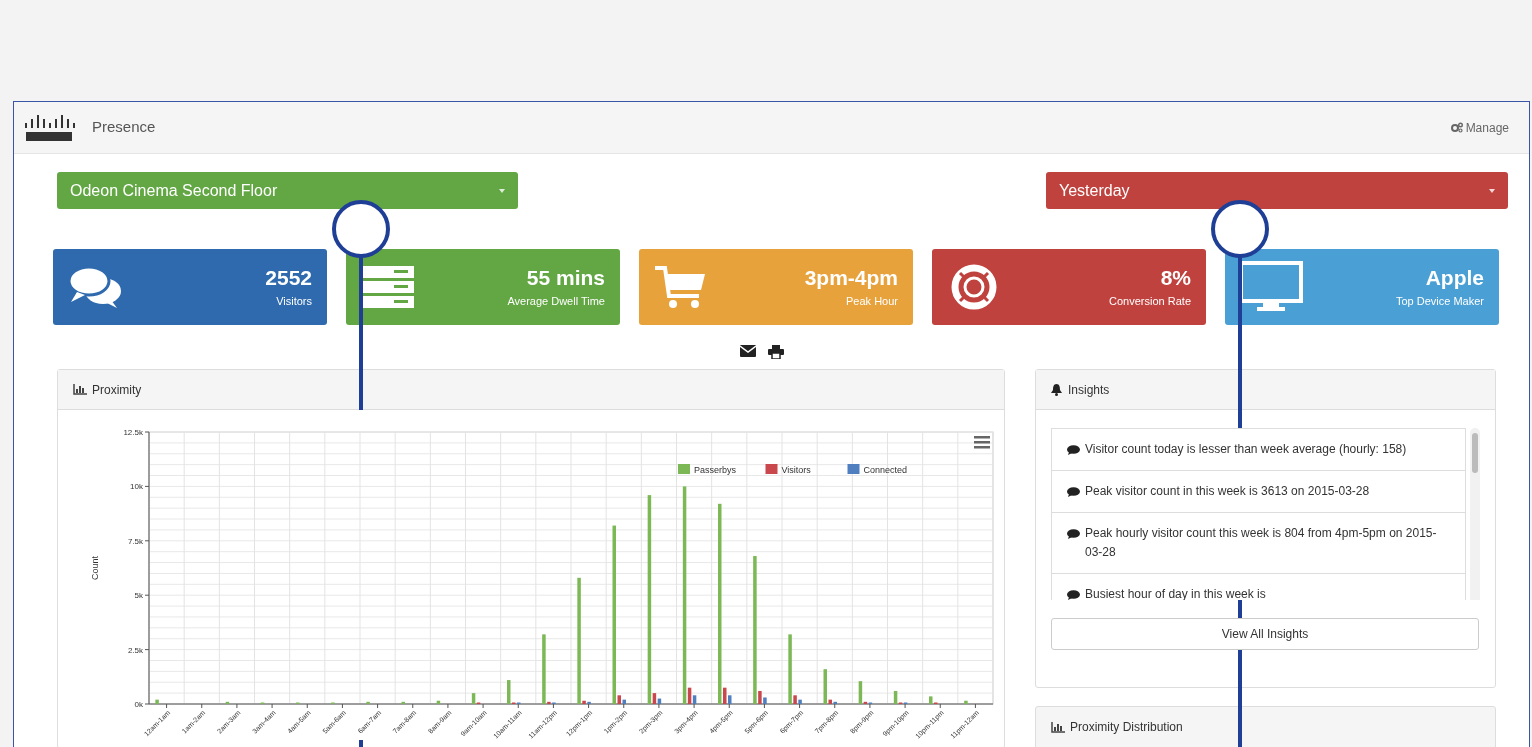 This screenshot has height=747, width=1532. Describe the element at coordinates (1475, 514) in the screenshot. I see `scrollbar` at that location.